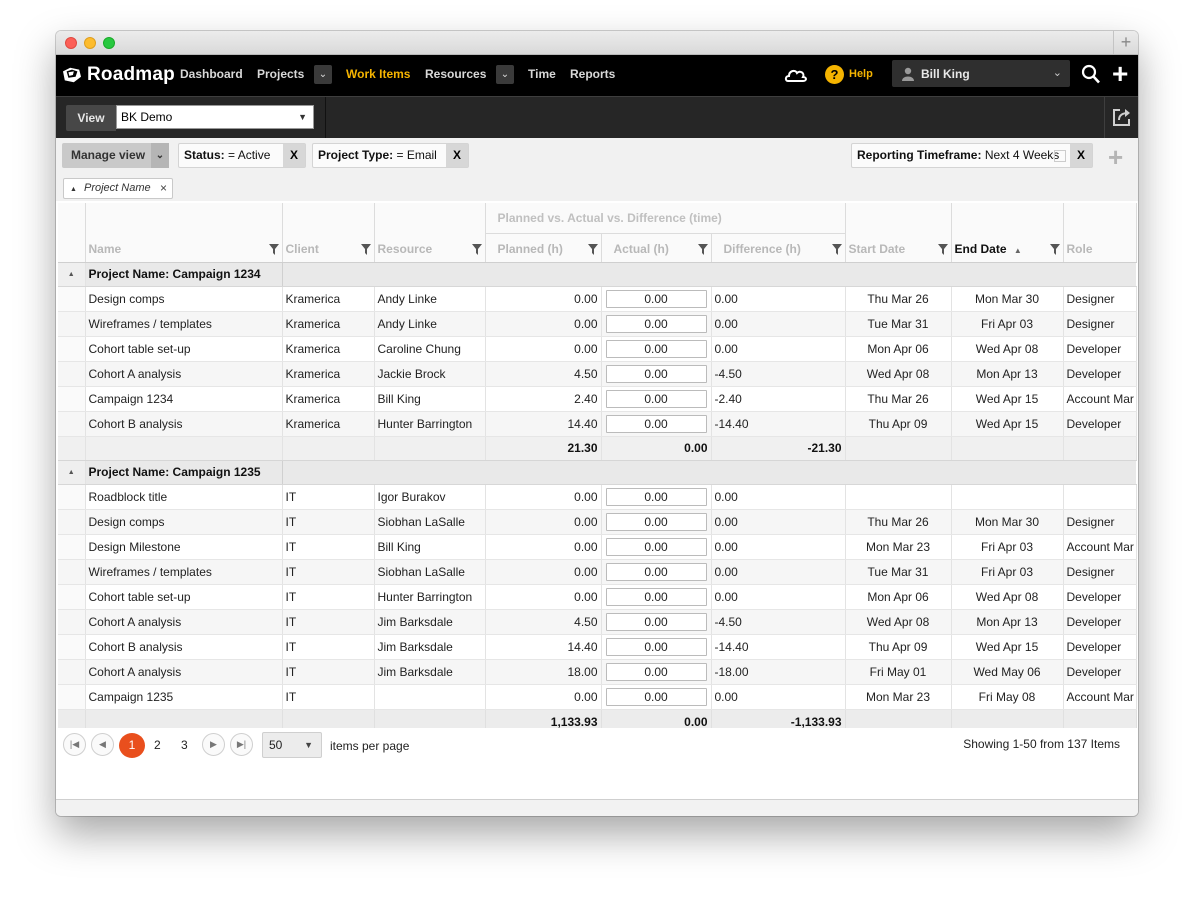  I want to click on column-header-end-date: End Date ▲, so click(1007, 233).